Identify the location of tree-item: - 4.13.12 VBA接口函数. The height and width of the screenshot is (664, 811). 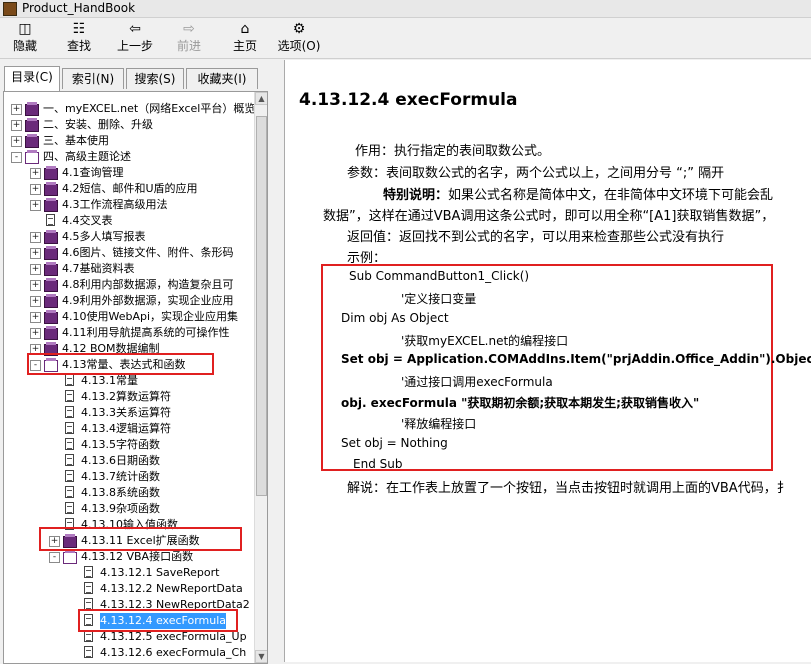
(129, 557).